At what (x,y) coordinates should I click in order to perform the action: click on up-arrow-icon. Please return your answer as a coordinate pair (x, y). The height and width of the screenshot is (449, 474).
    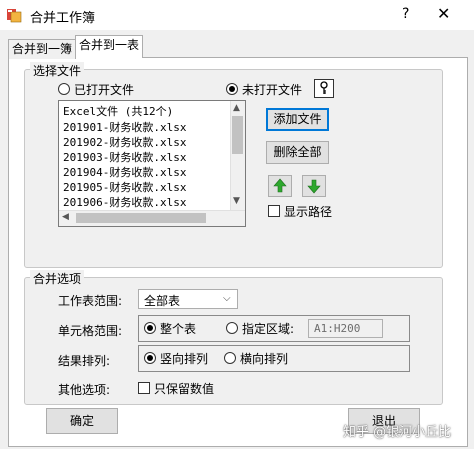
    Looking at the image, I should click on (280, 185).